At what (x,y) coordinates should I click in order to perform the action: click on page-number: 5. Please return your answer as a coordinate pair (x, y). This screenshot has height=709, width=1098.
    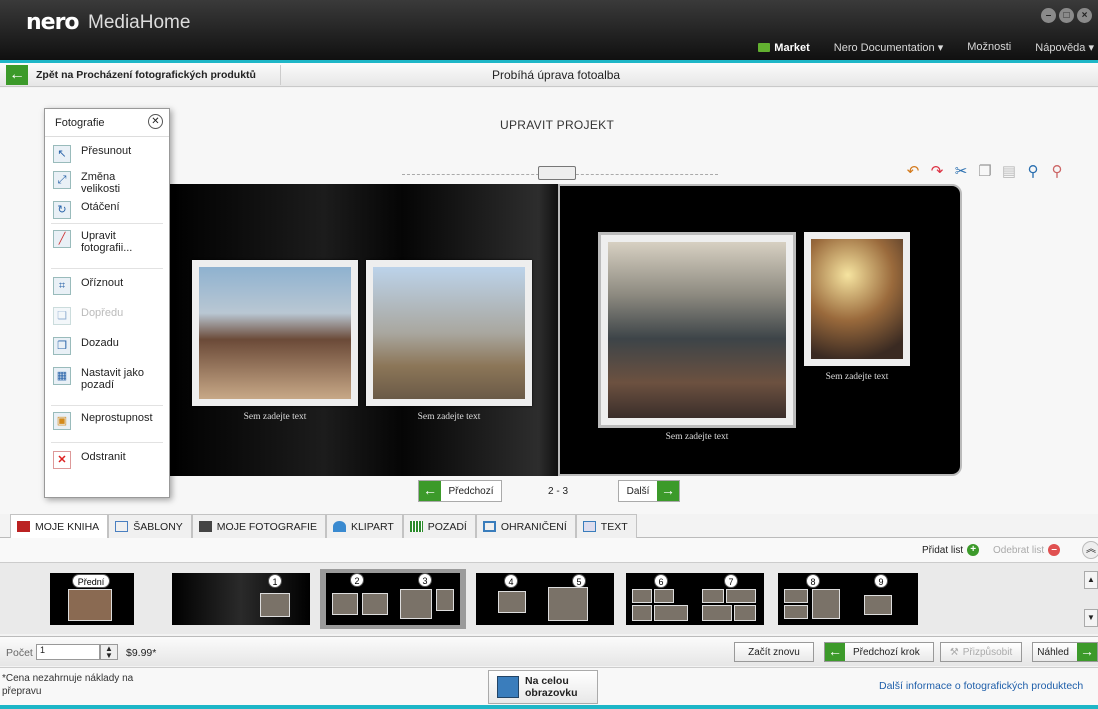
    Looking at the image, I should click on (579, 581).